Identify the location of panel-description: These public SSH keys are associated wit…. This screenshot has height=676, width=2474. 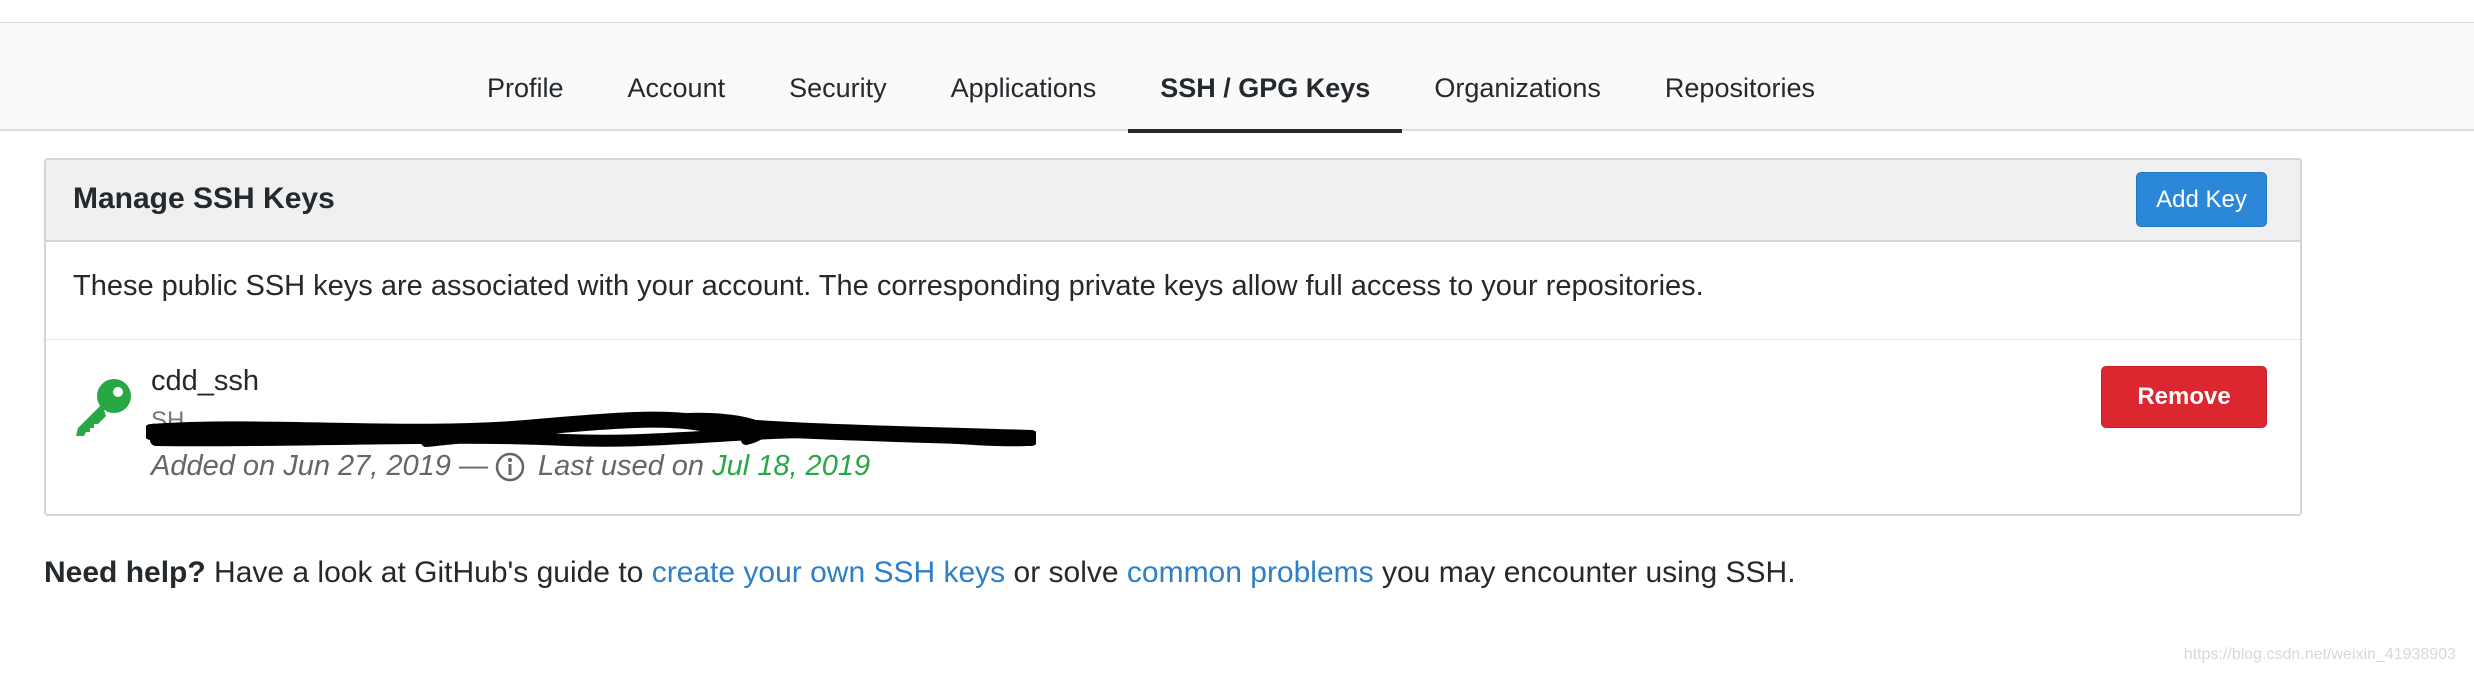
(1173, 291).